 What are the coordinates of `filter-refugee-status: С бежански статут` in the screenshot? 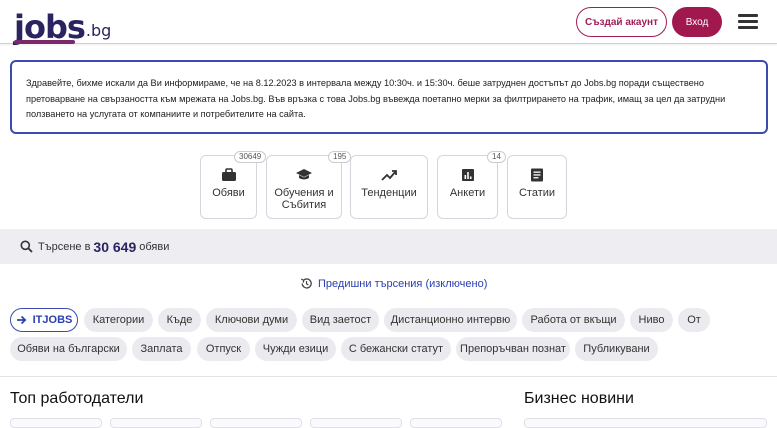 It's located at (396, 349).